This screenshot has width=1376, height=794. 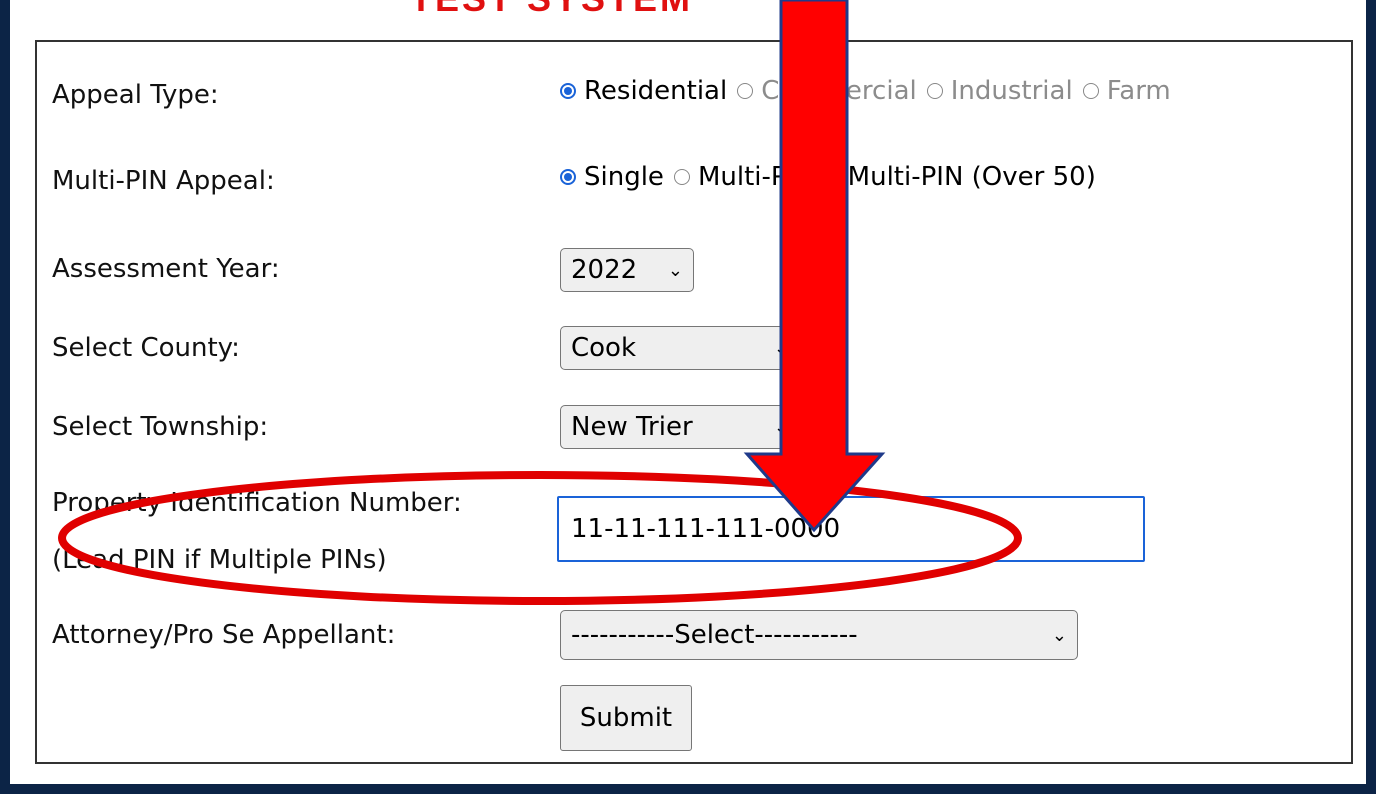 What do you see at coordinates (680, 427) in the screenshot?
I see `township-select: New Trier ⌄` at bounding box center [680, 427].